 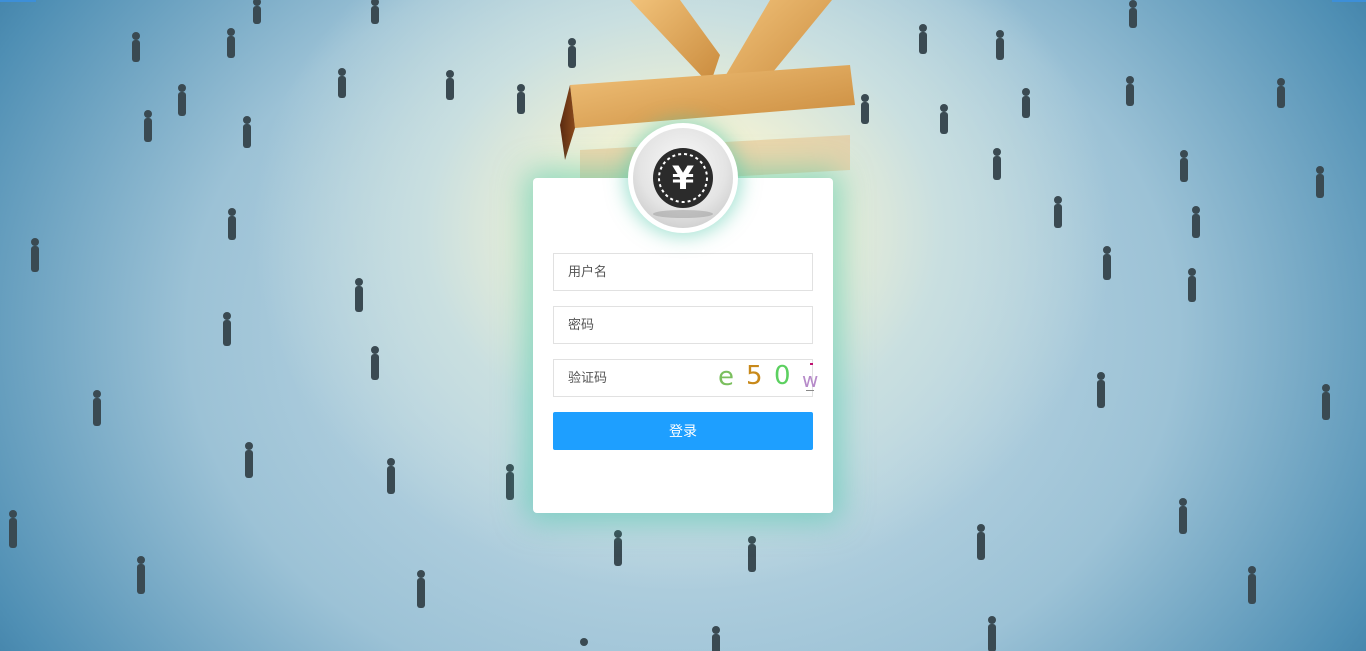 What do you see at coordinates (810, 390) in the screenshot?
I see `captcha-noise-line` at bounding box center [810, 390].